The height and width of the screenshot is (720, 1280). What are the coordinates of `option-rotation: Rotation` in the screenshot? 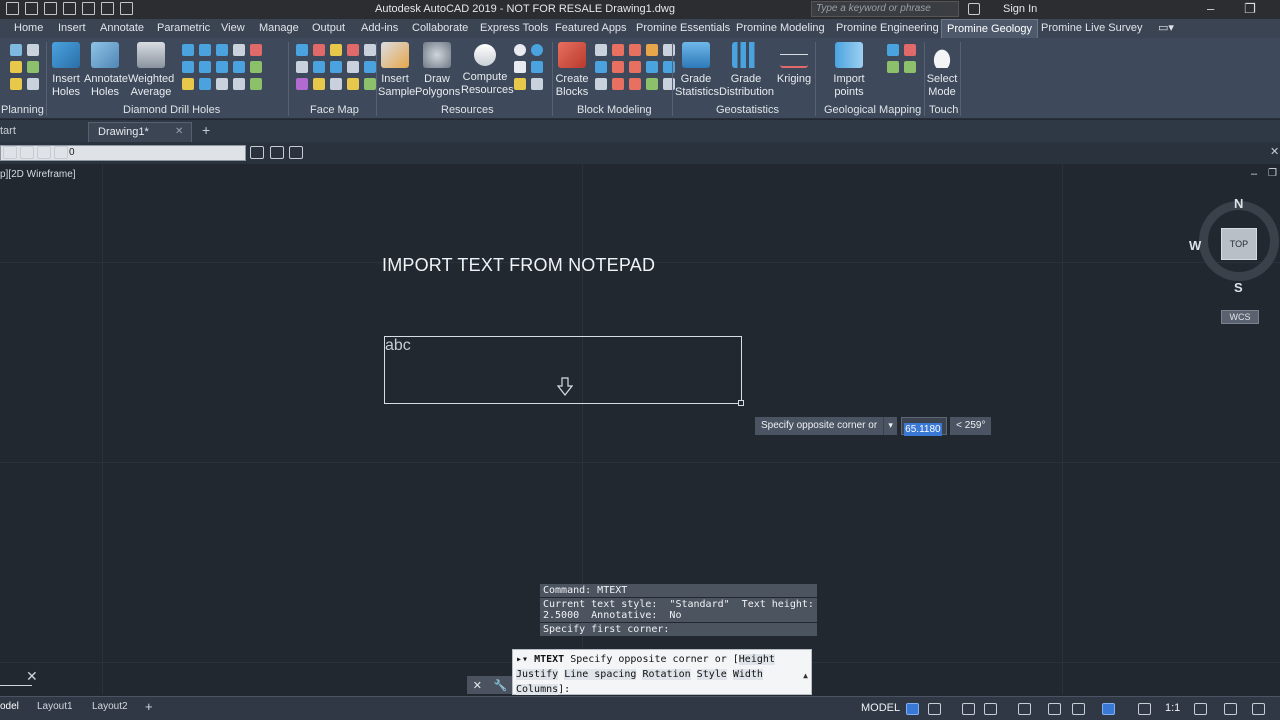 It's located at (666, 674).